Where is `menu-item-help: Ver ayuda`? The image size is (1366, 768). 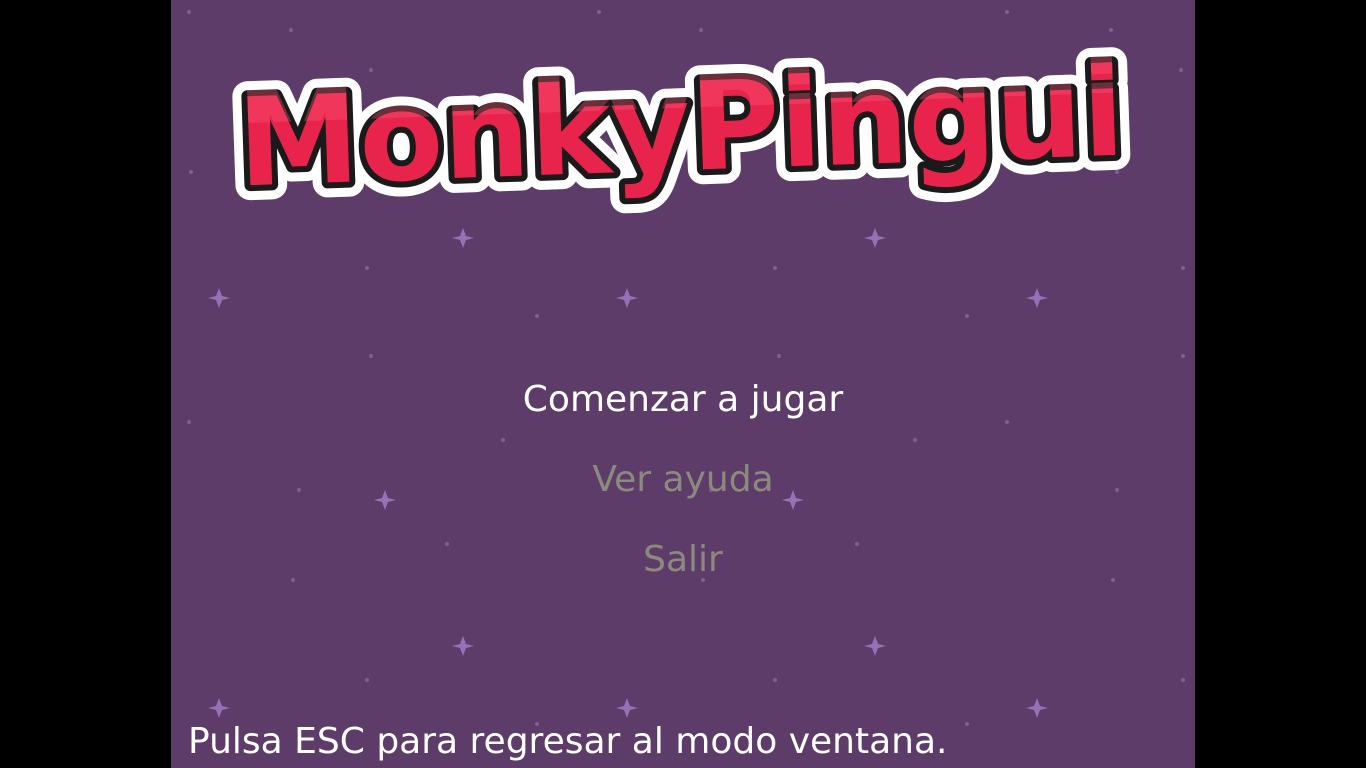
menu-item-help: Ver ayuda is located at coordinates (682, 480).